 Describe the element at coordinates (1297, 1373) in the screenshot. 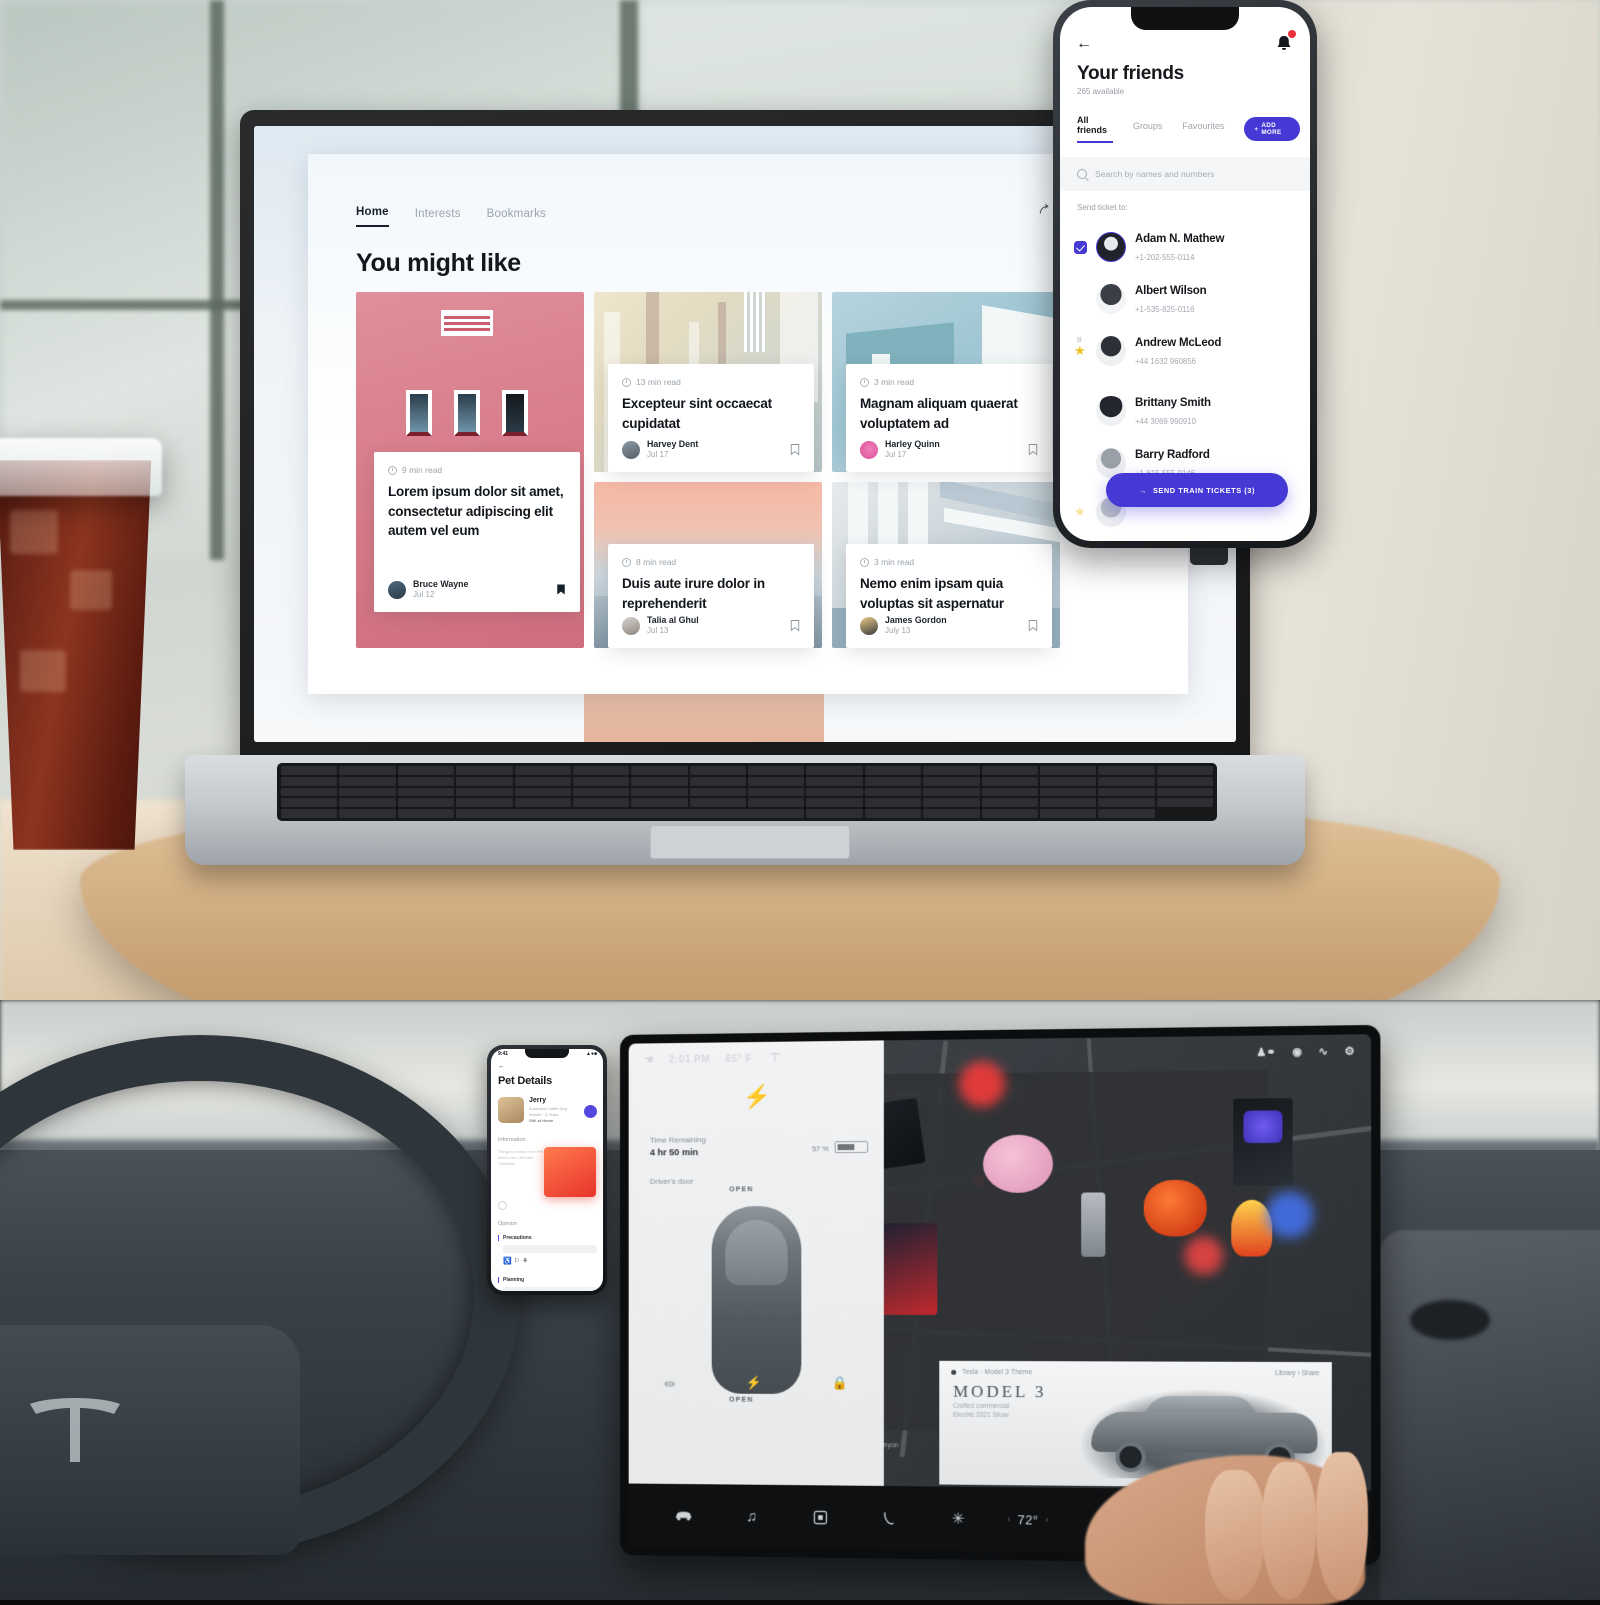

I see `library-link: Library › Share` at that location.